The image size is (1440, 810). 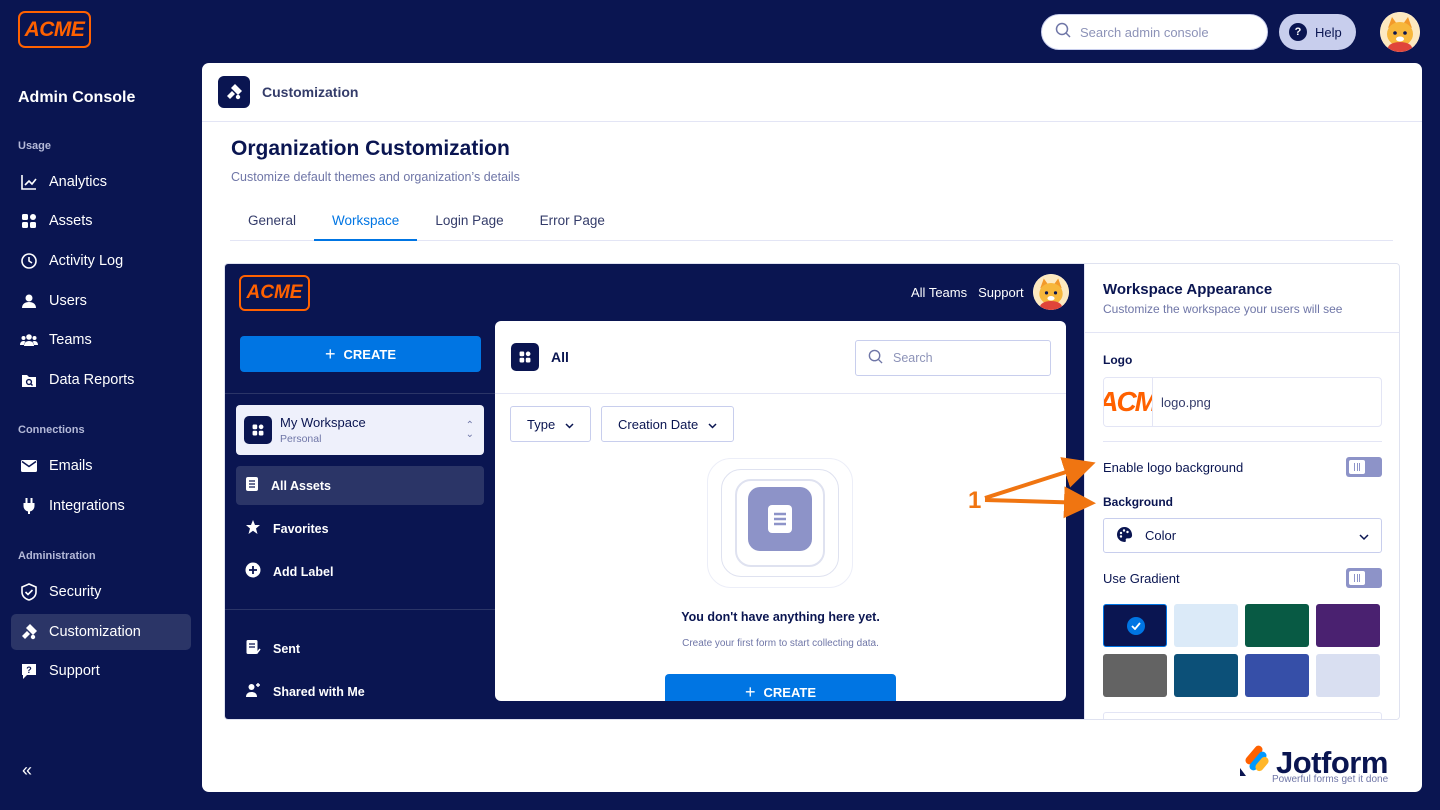 What do you see at coordinates (1242, 441) in the screenshot?
I see `divider` at bounding box center [1242, 441].